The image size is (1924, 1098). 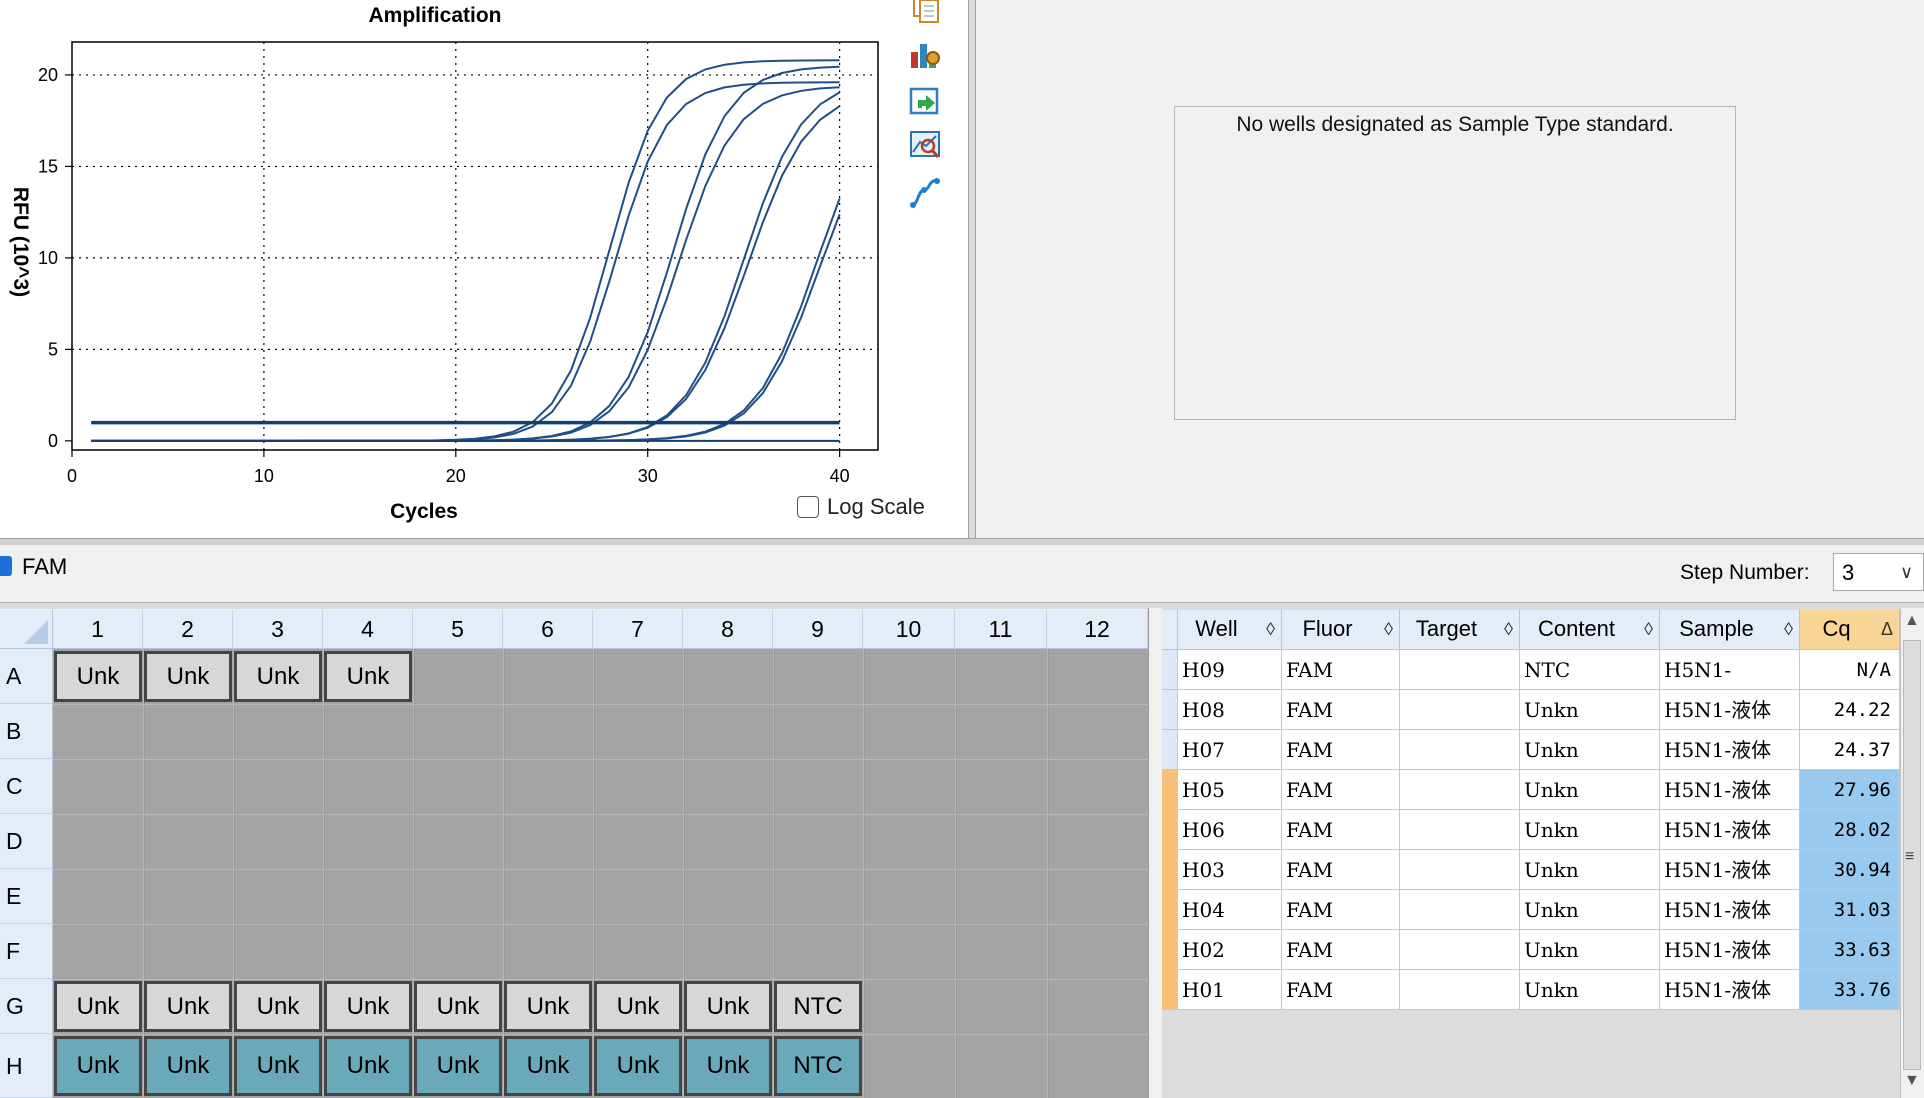 What do you see at coordinates (1850, 990) in the screenshot?
I see `cell-cq: 33.76` at bounding box center [1850, 990].